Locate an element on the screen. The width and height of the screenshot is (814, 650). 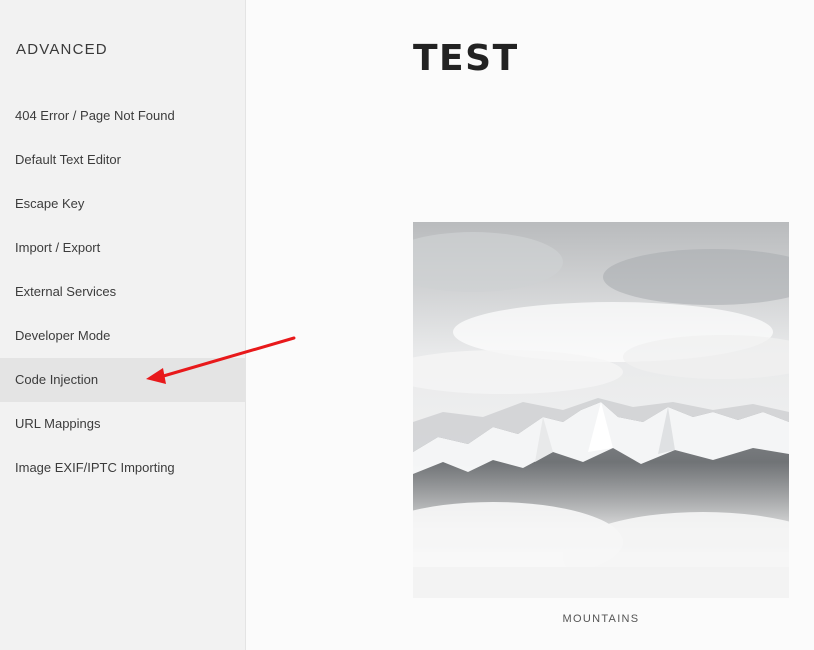
sidebar-item-code-injection: Code Injection is located at coordinates (122, 380).